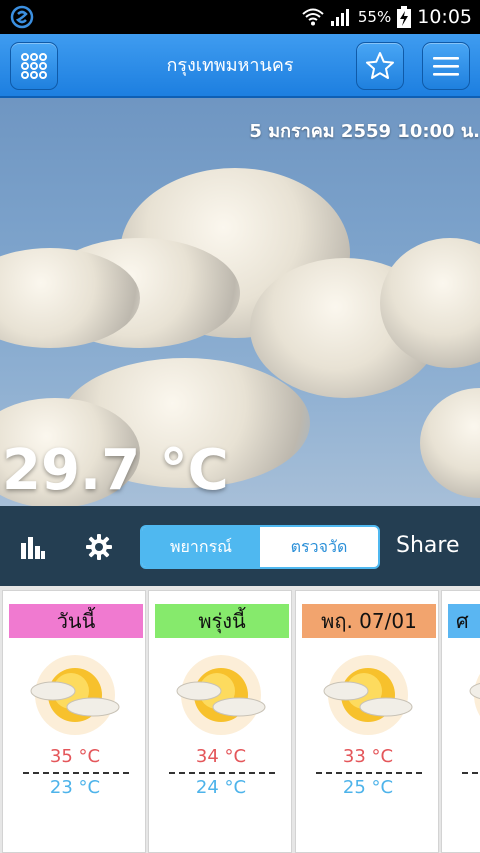 This screenshot has height=853, width=480. What do you see at coordinates (368, 756) in the screenshot?
I see `high-temperature: 33 °C` at bounding box center [368, 756].